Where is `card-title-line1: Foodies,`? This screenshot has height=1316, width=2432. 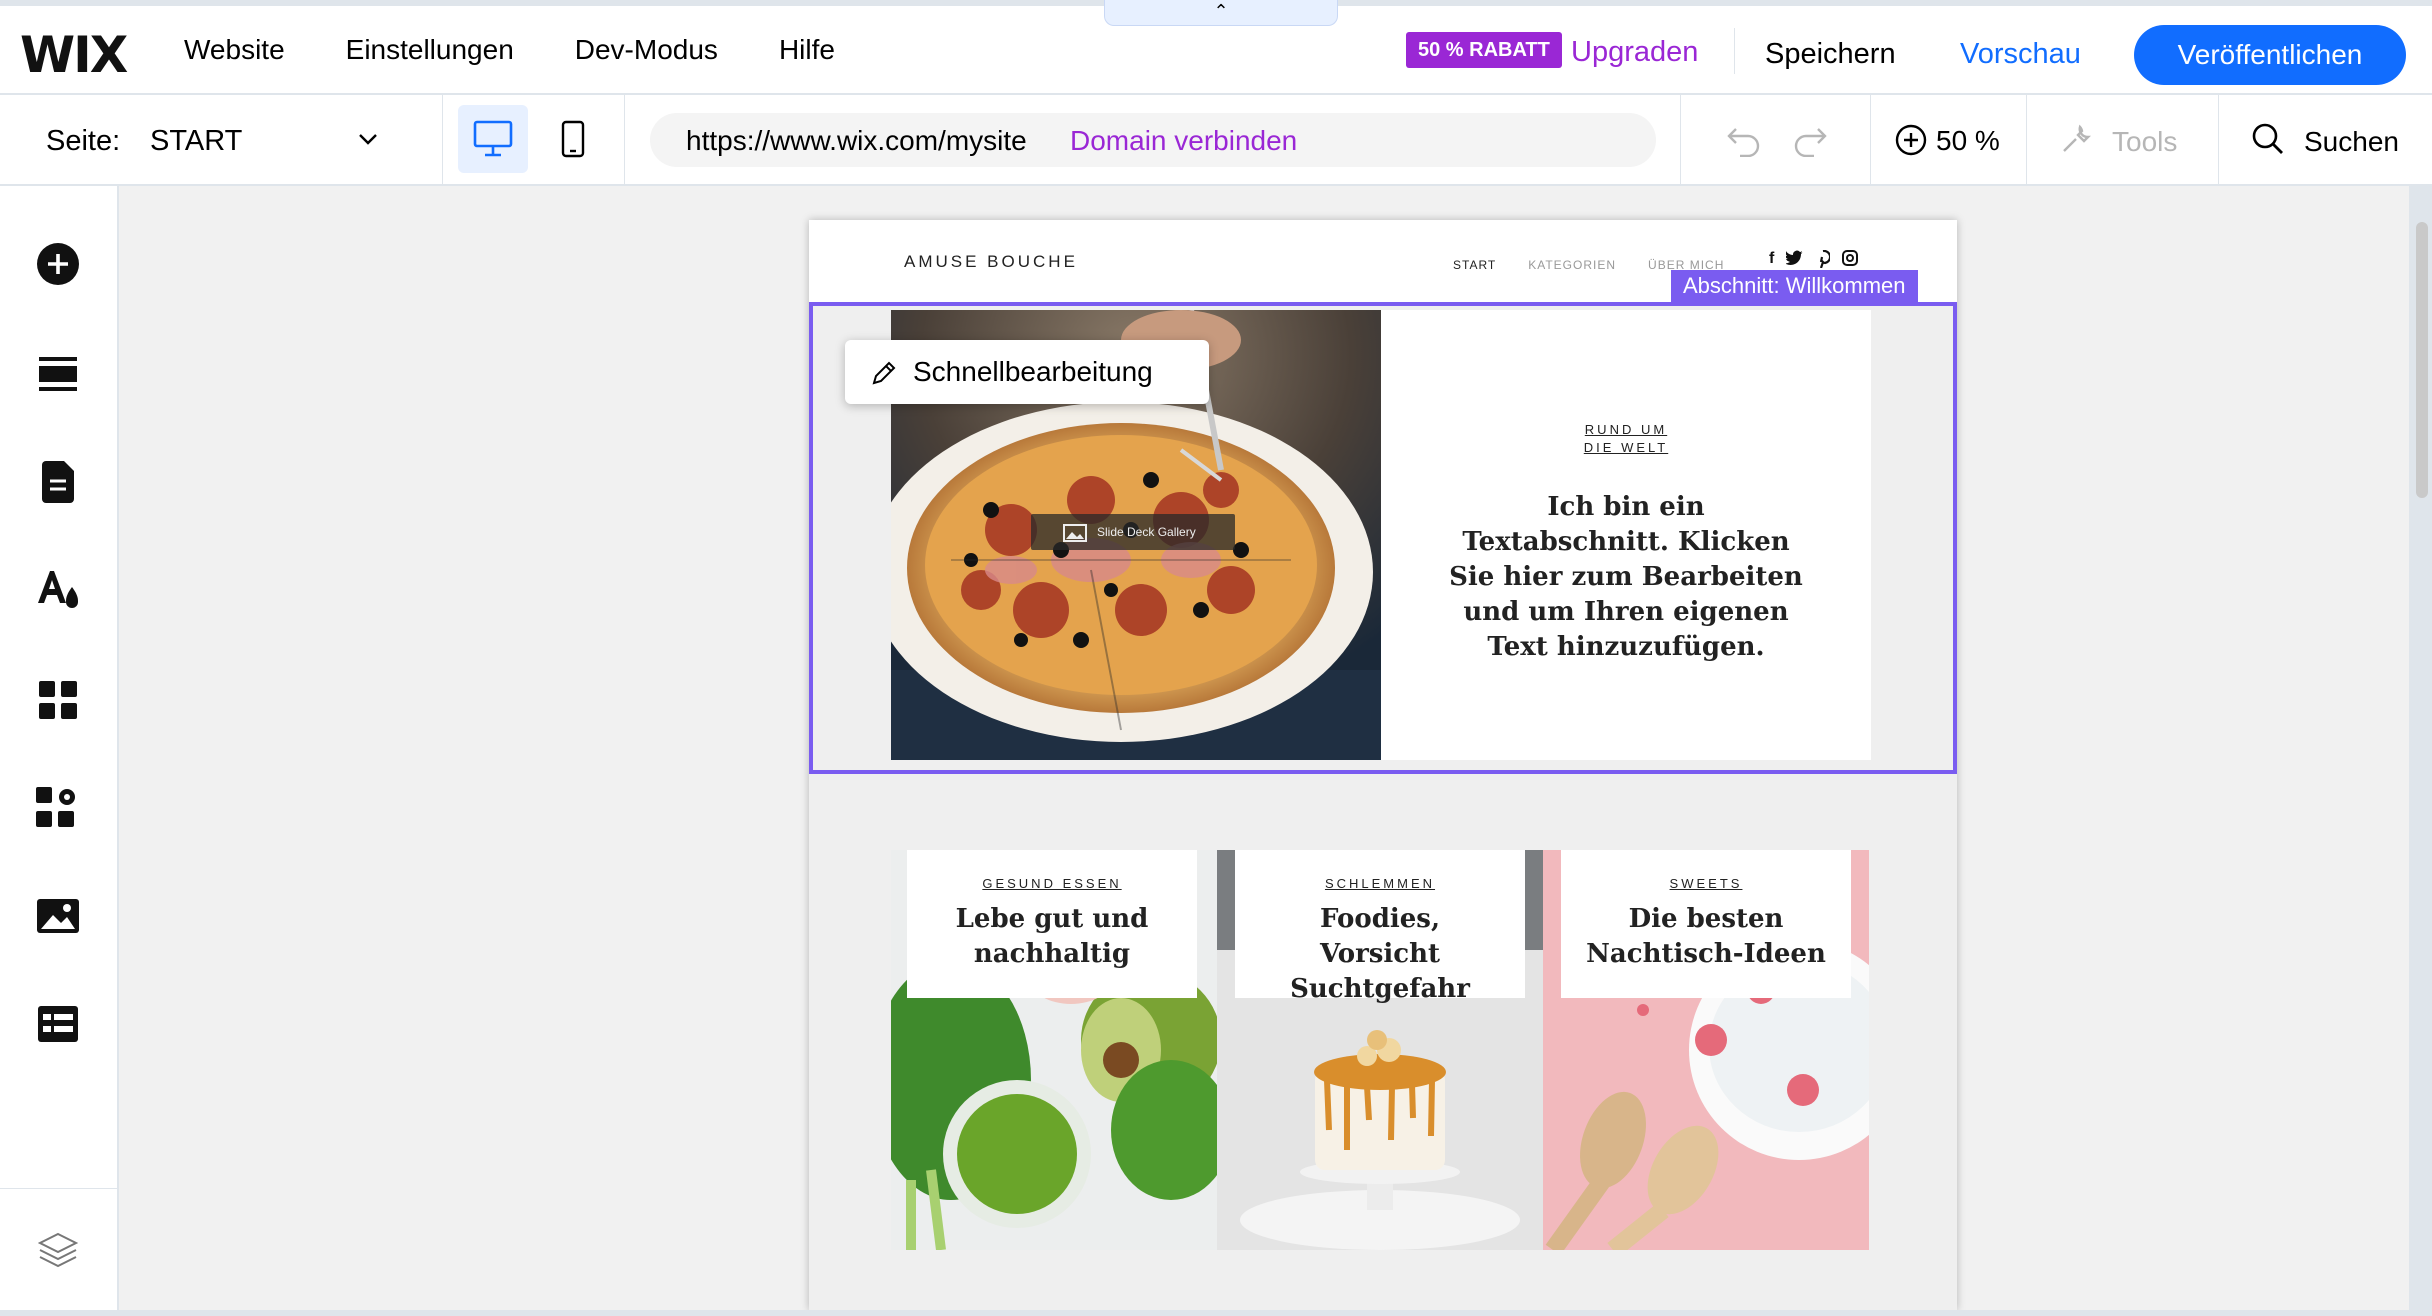 card-title-line1: Foodies, is located at coordinates (1380, 919).